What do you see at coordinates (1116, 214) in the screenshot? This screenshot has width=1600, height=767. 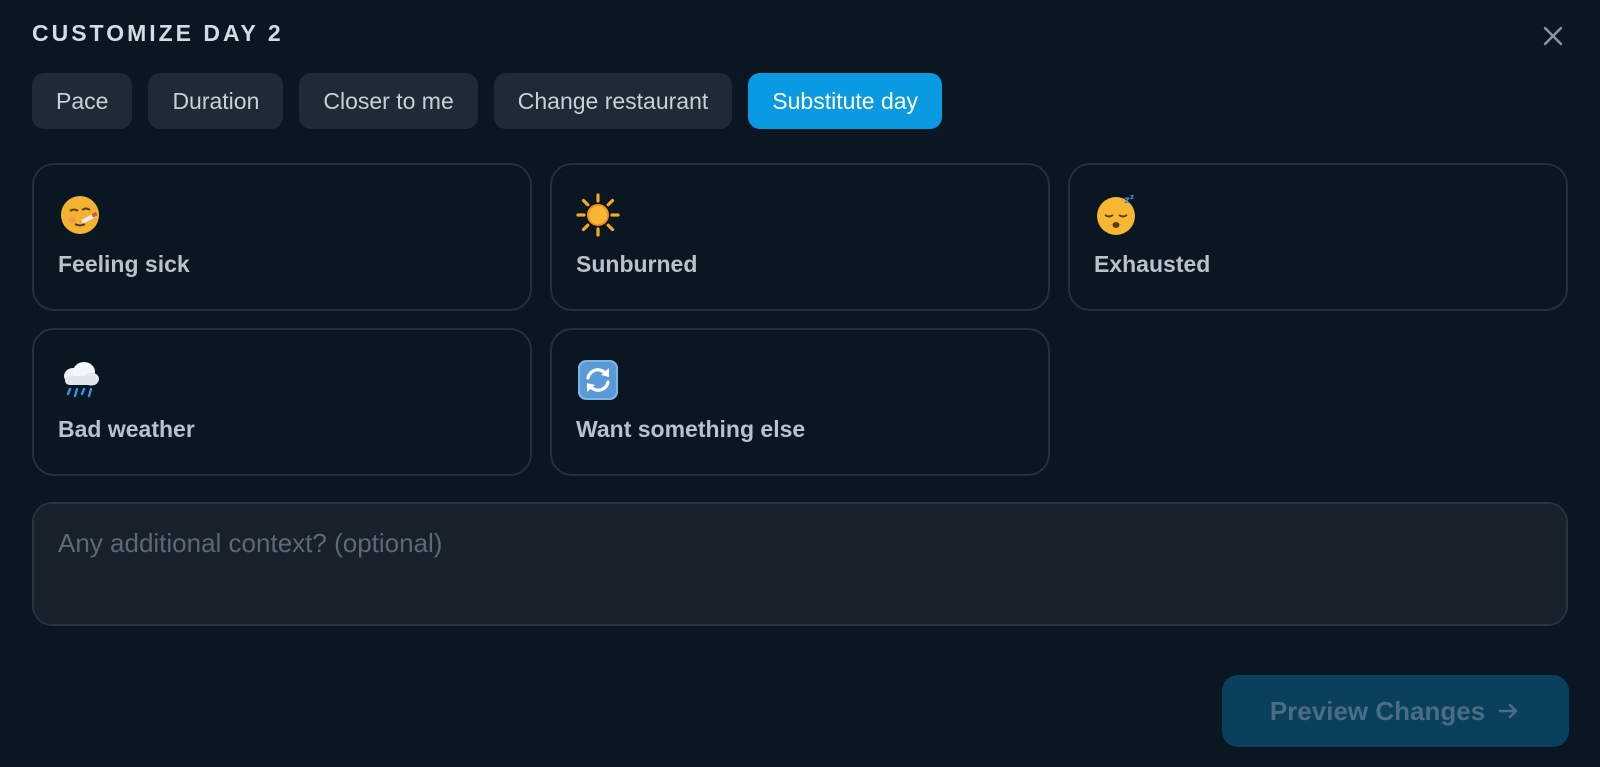 I see `sleeping-face-icon: z z` at bounding box center [1116, 214].